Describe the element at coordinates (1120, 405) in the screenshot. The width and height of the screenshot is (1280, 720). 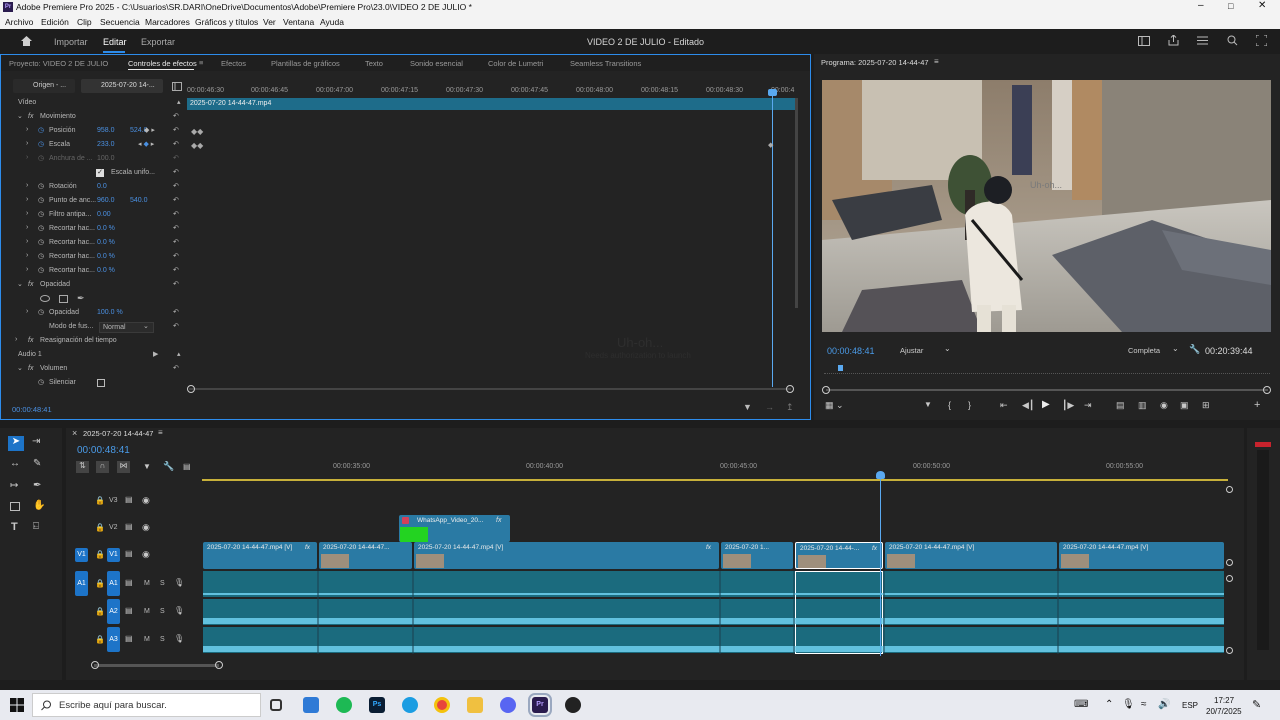
I see `lift-icon: ▤` at that location.